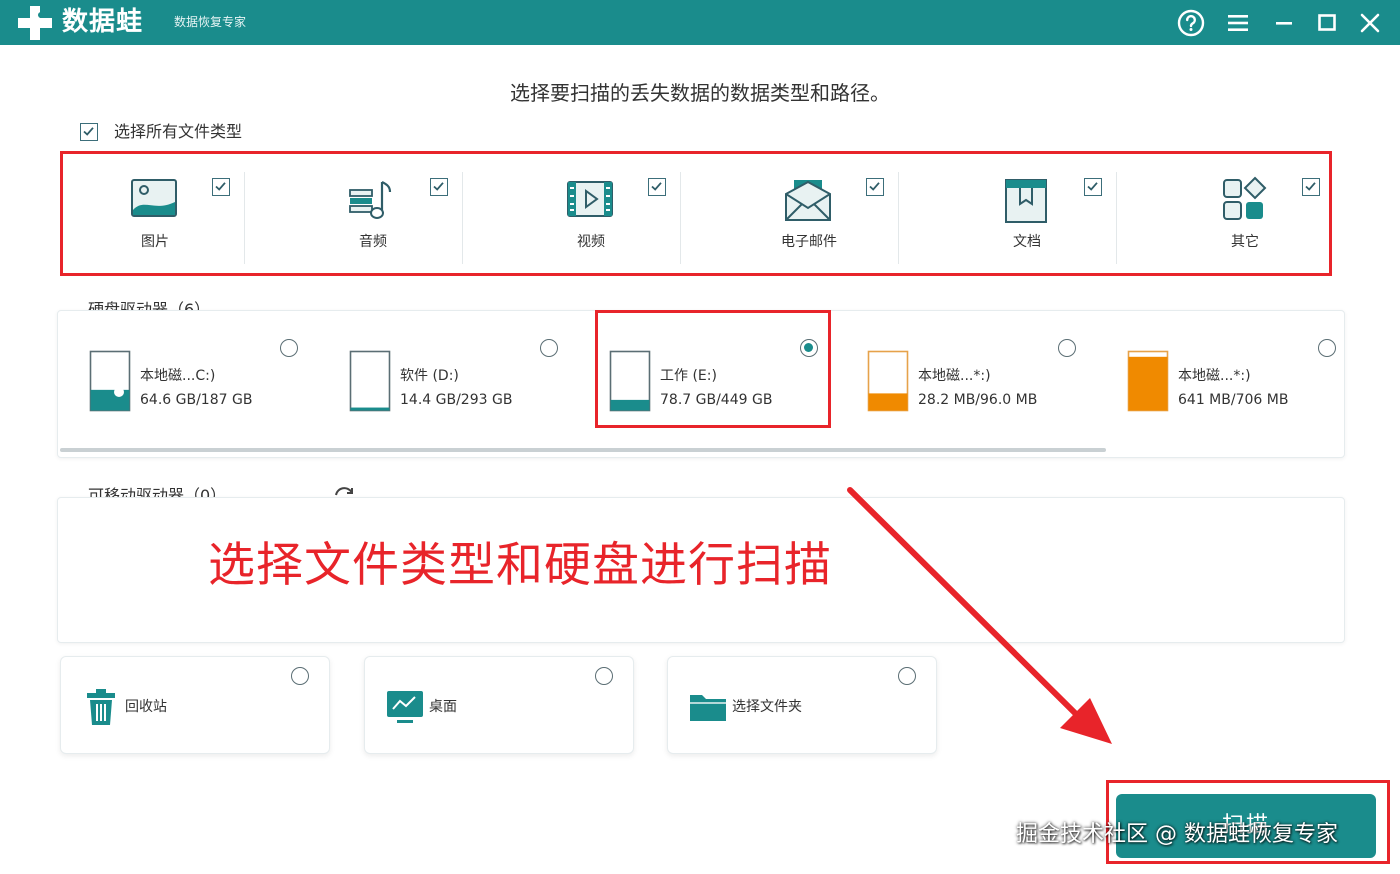  Describe the element at coordinates (700, 22) in the screenshot. I see `title-bar: 数据蛙 数据恢复专家` at that location.